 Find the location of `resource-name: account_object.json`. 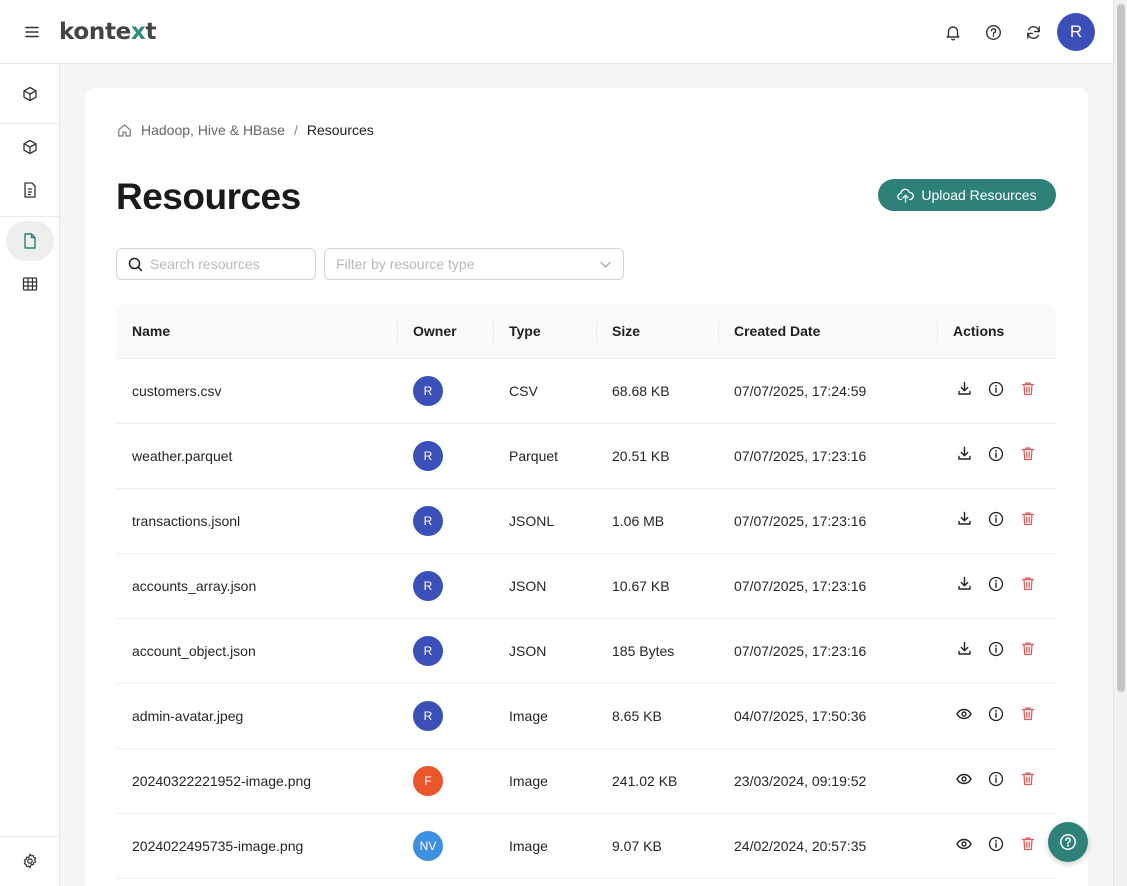

resource-name: account_object.json is located at coordinates (256, 651).